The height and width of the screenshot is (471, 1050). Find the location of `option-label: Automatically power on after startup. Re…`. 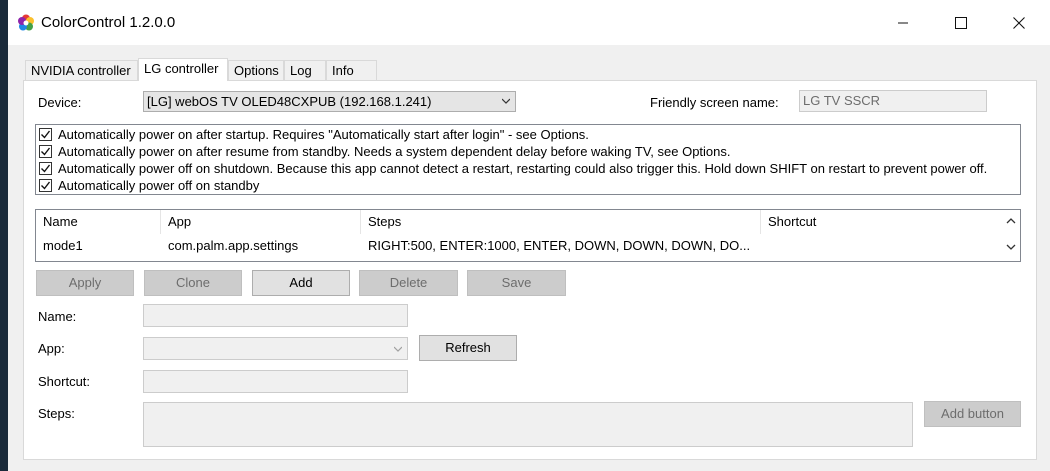

option-label: Automatically power on after startup. Re… is located at coordinates (323, 134).